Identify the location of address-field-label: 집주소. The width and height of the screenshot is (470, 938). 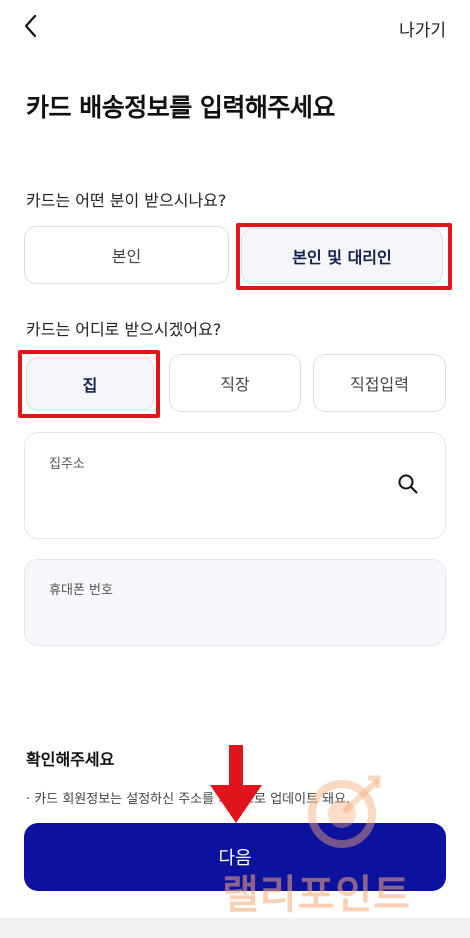
(67, 464).